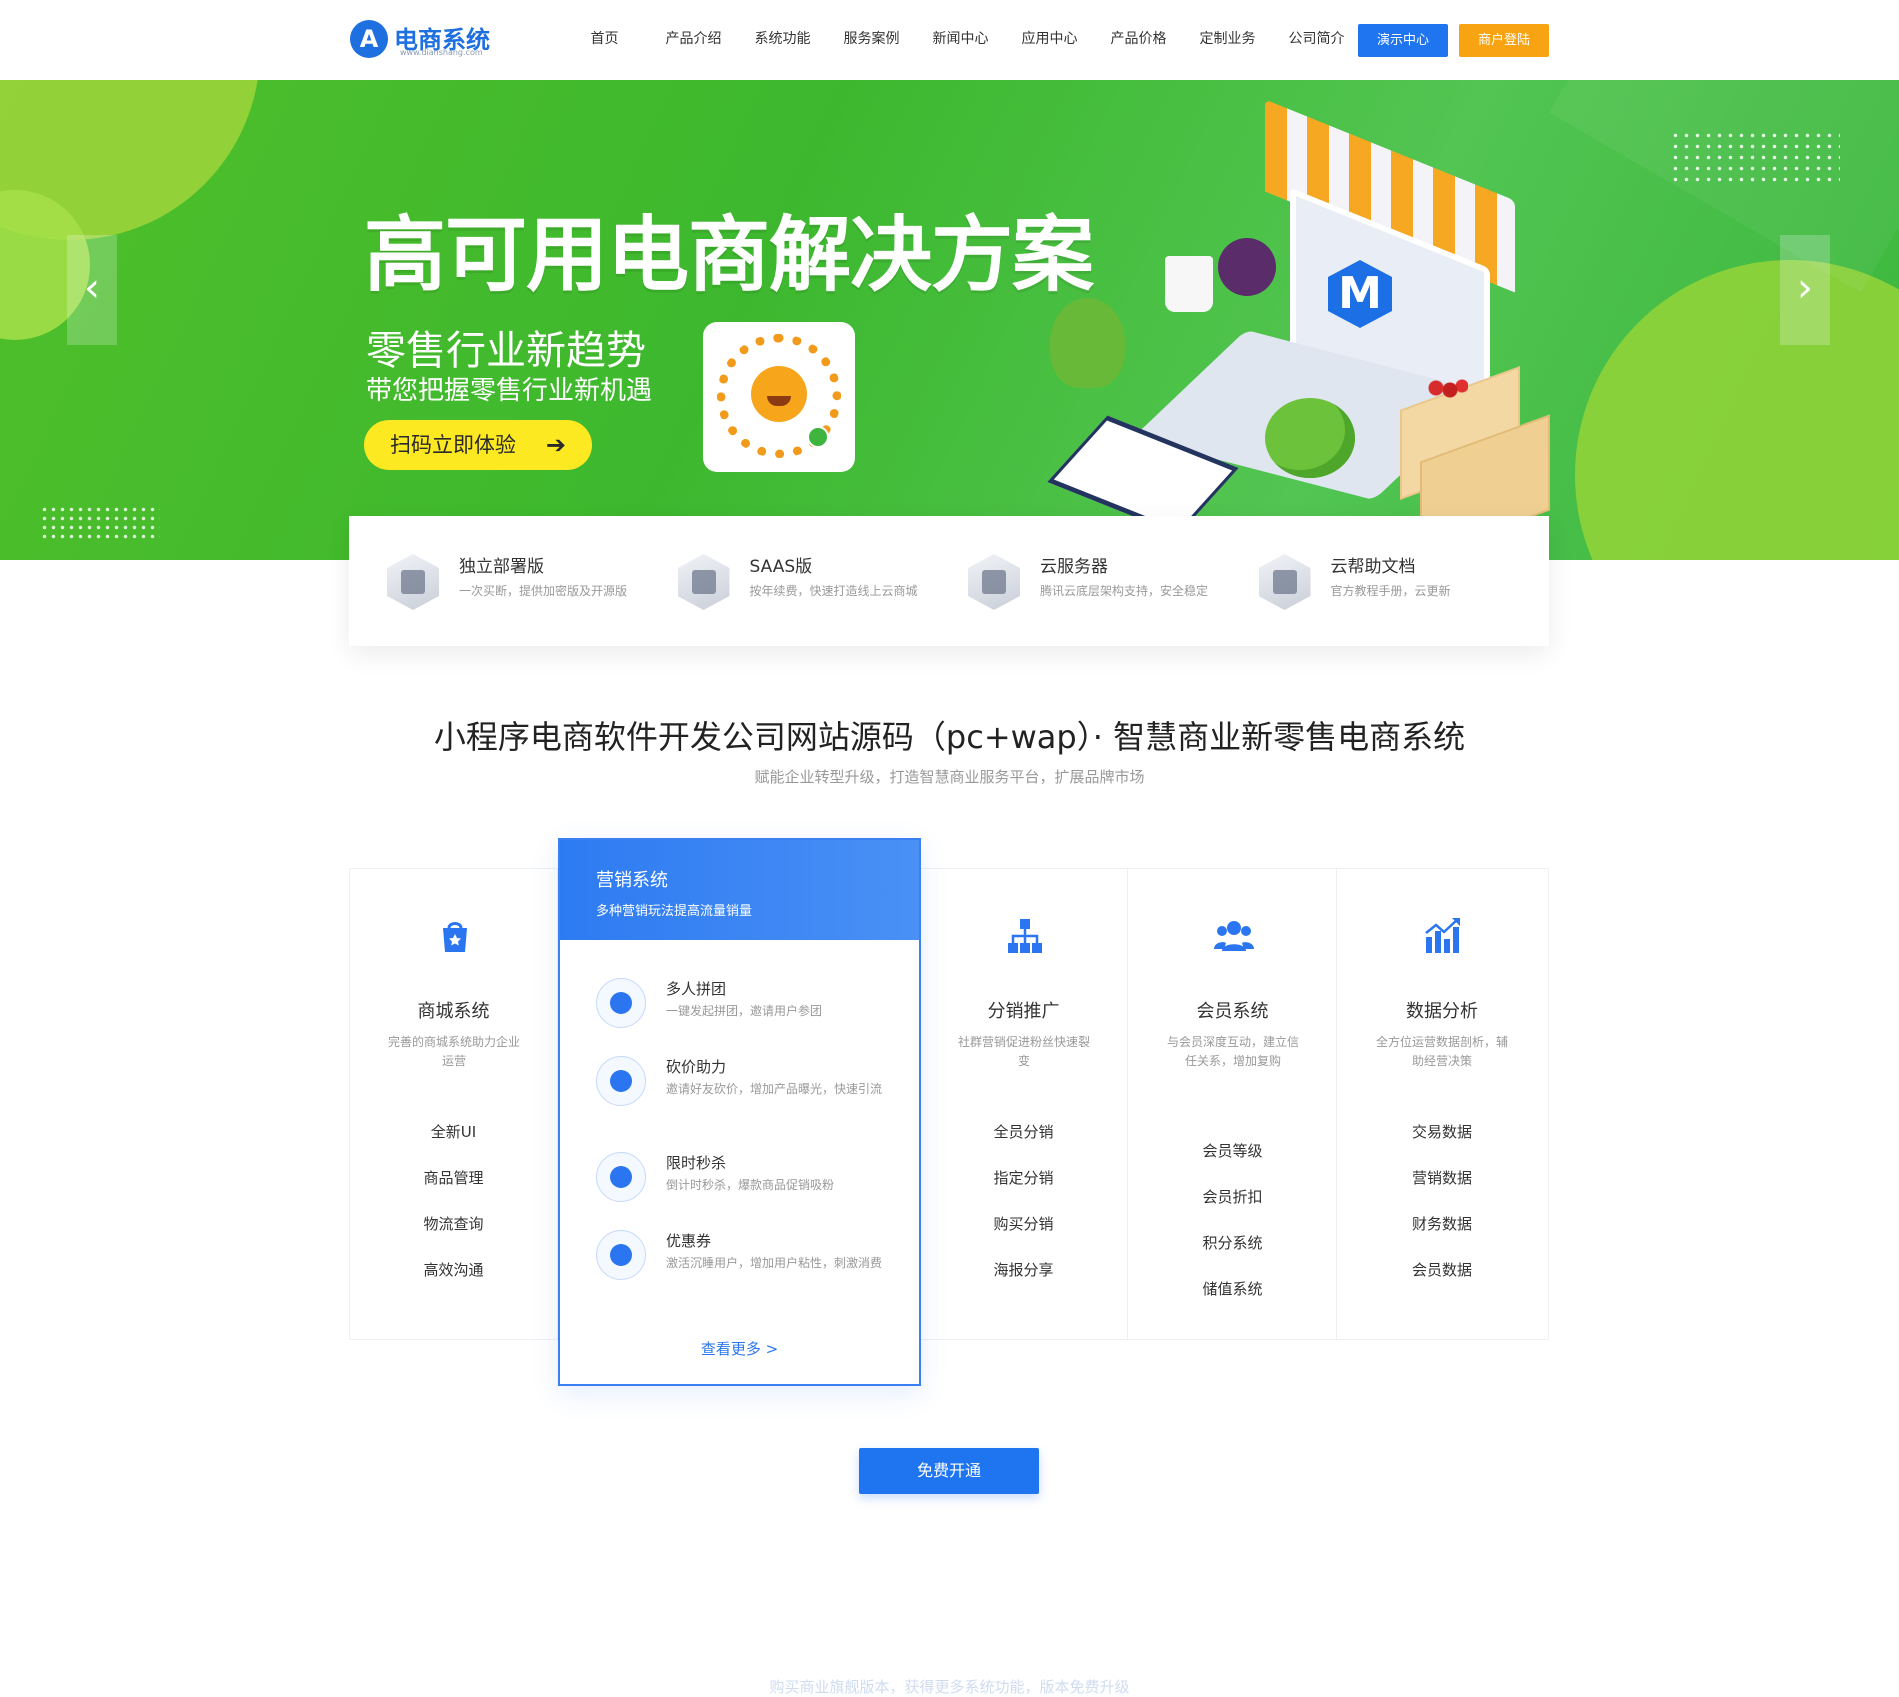  I want to click on tag-icon, so click(621, 1081).